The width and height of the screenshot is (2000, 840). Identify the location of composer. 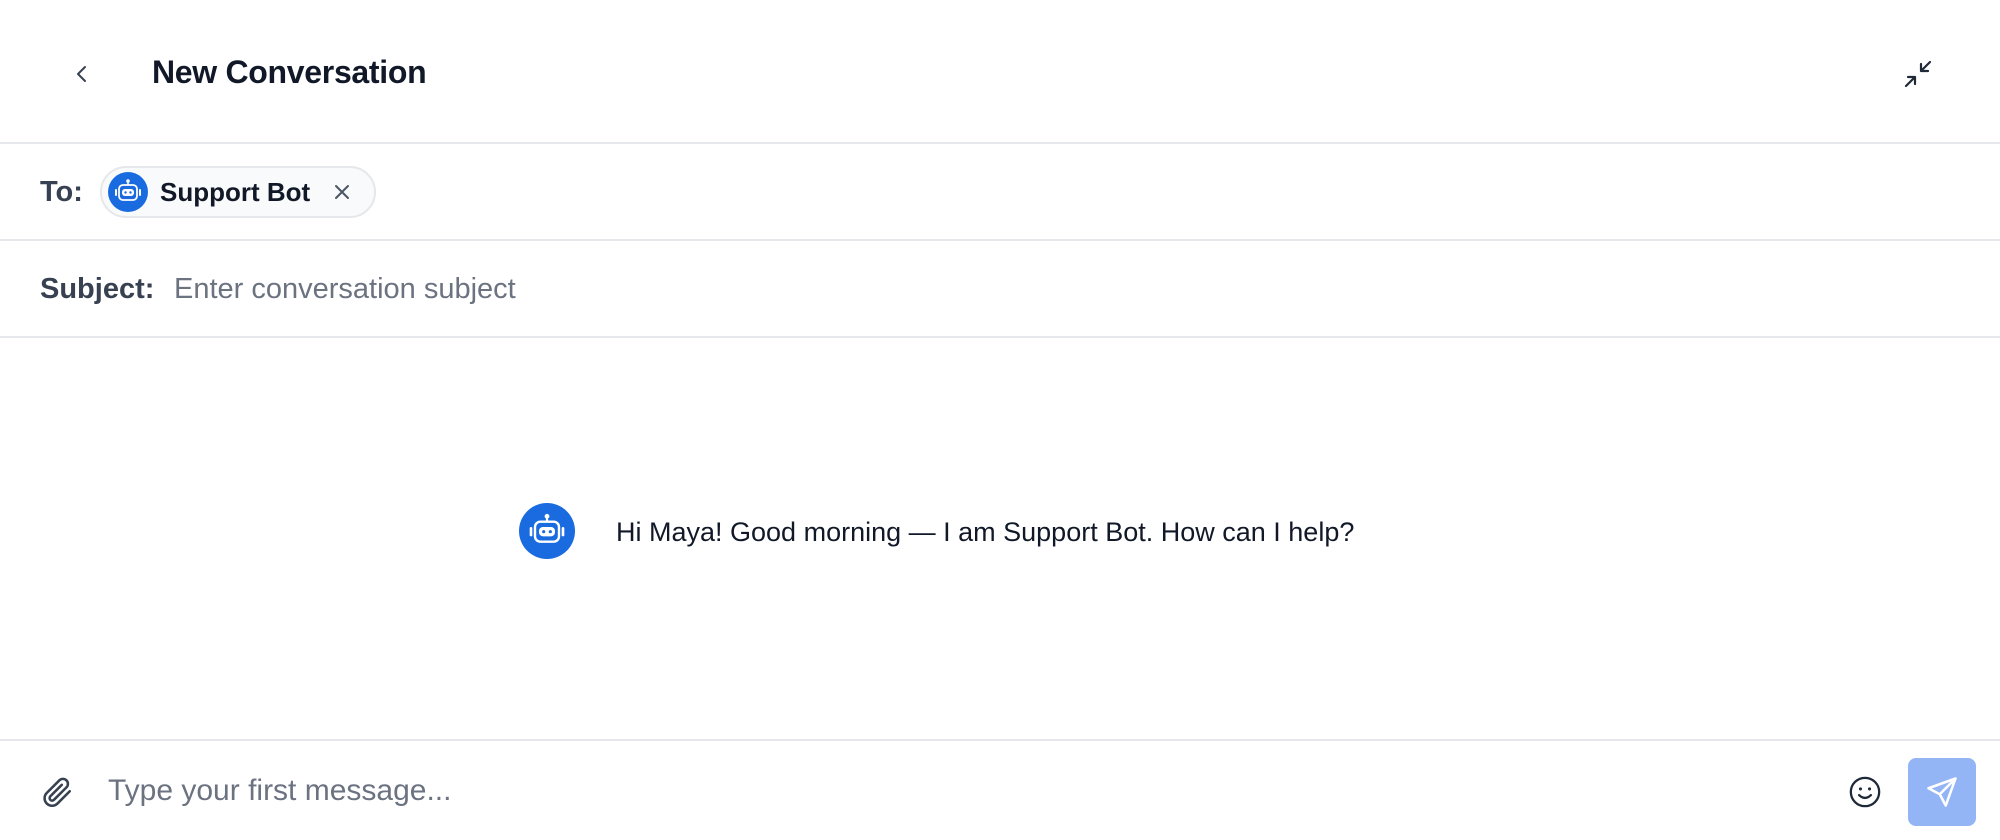
(1000, 789).